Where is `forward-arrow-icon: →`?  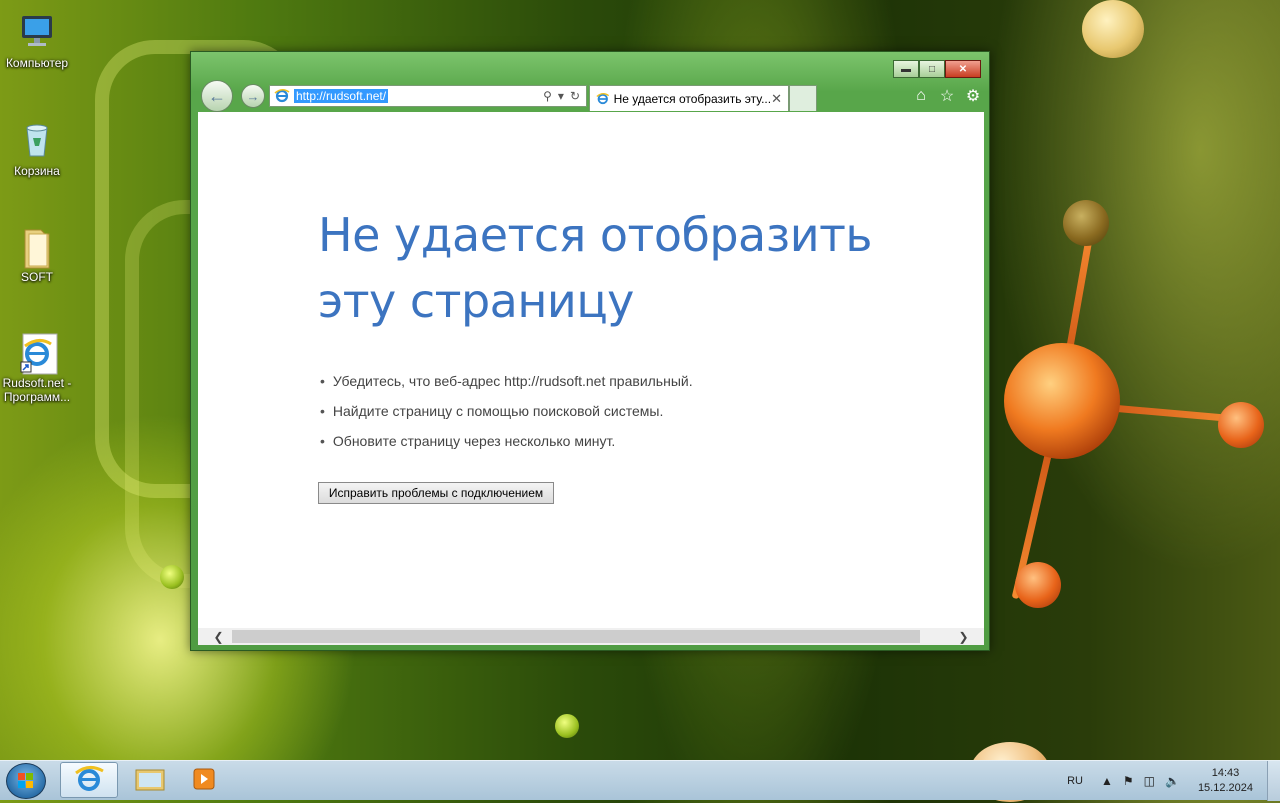
forward-arrow-icon: → is located at coordinates (253, 96).